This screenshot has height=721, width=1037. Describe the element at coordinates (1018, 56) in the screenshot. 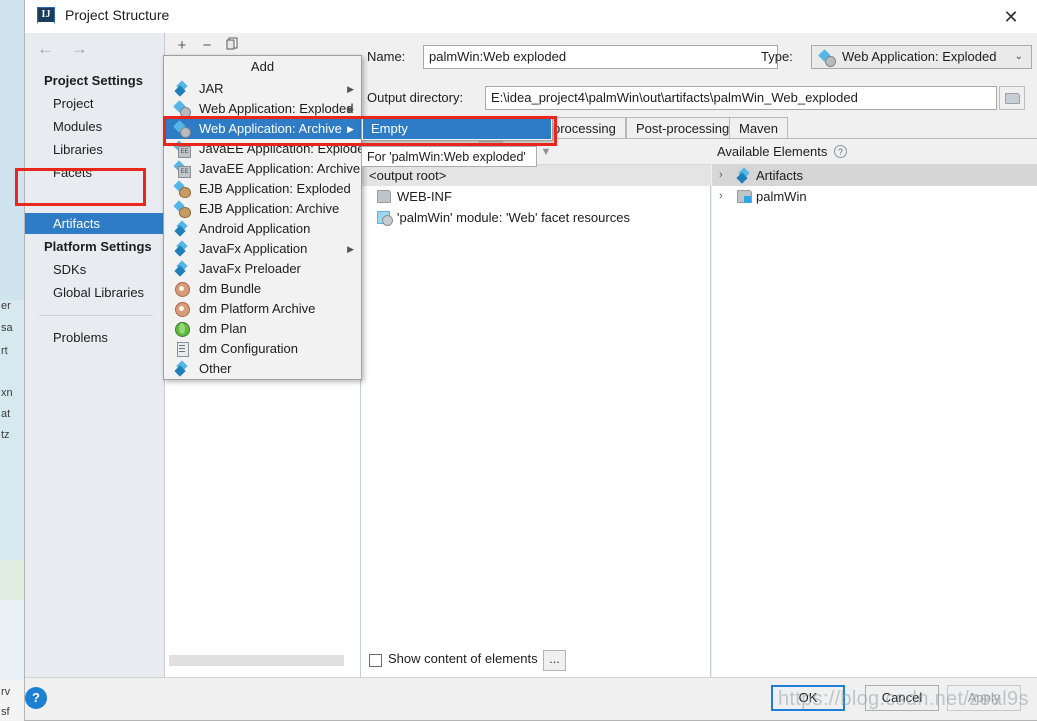

I see `chevron-down-icon: ⌄` at that location.